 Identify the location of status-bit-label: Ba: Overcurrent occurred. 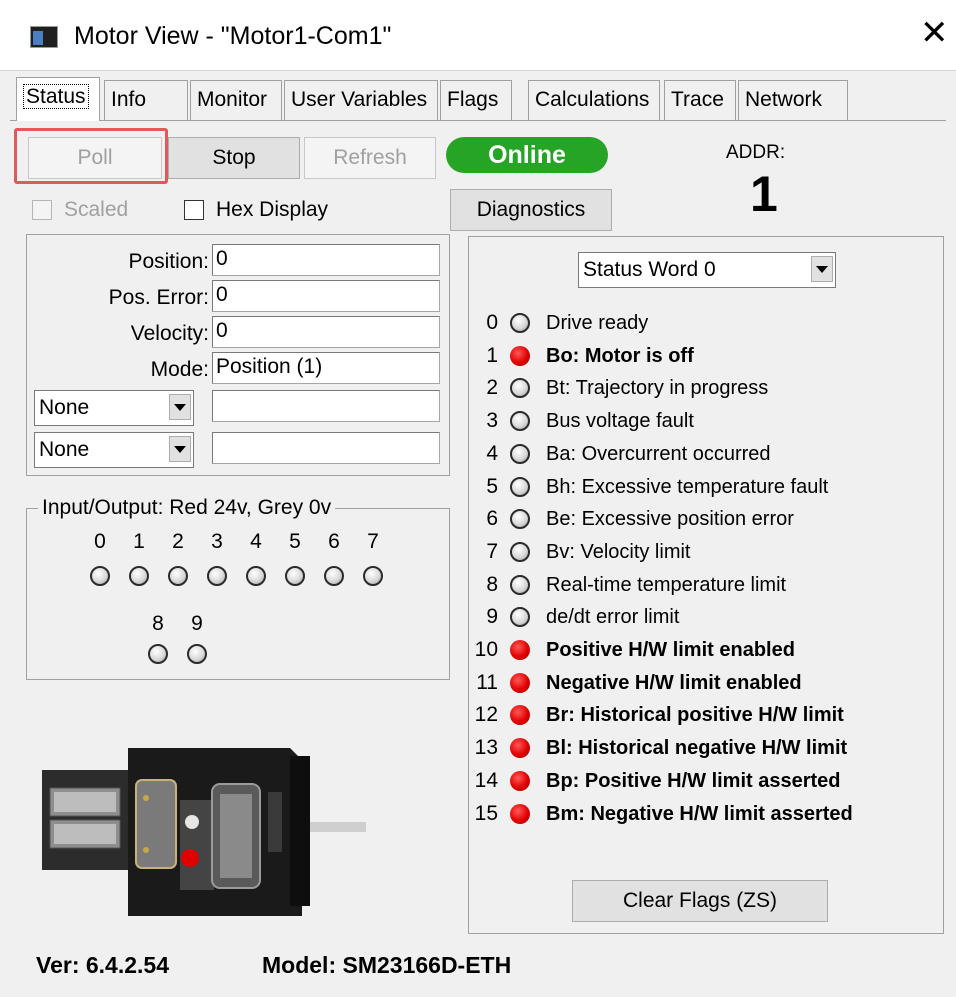
(658, 454).